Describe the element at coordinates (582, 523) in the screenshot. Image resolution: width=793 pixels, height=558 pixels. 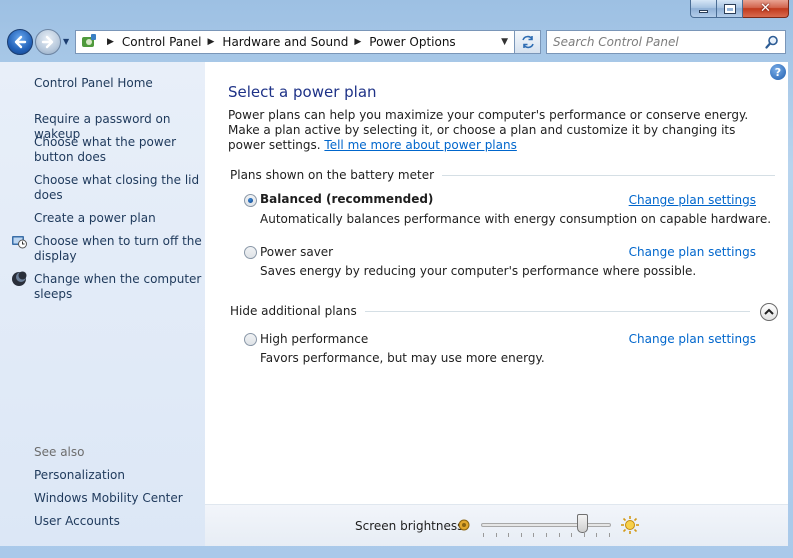
I see `brightness-slider-thumb` at that location.